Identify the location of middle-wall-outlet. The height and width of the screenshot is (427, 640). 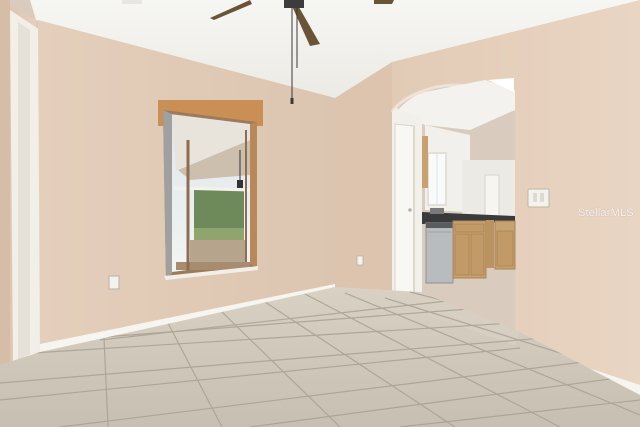
(360, 260).